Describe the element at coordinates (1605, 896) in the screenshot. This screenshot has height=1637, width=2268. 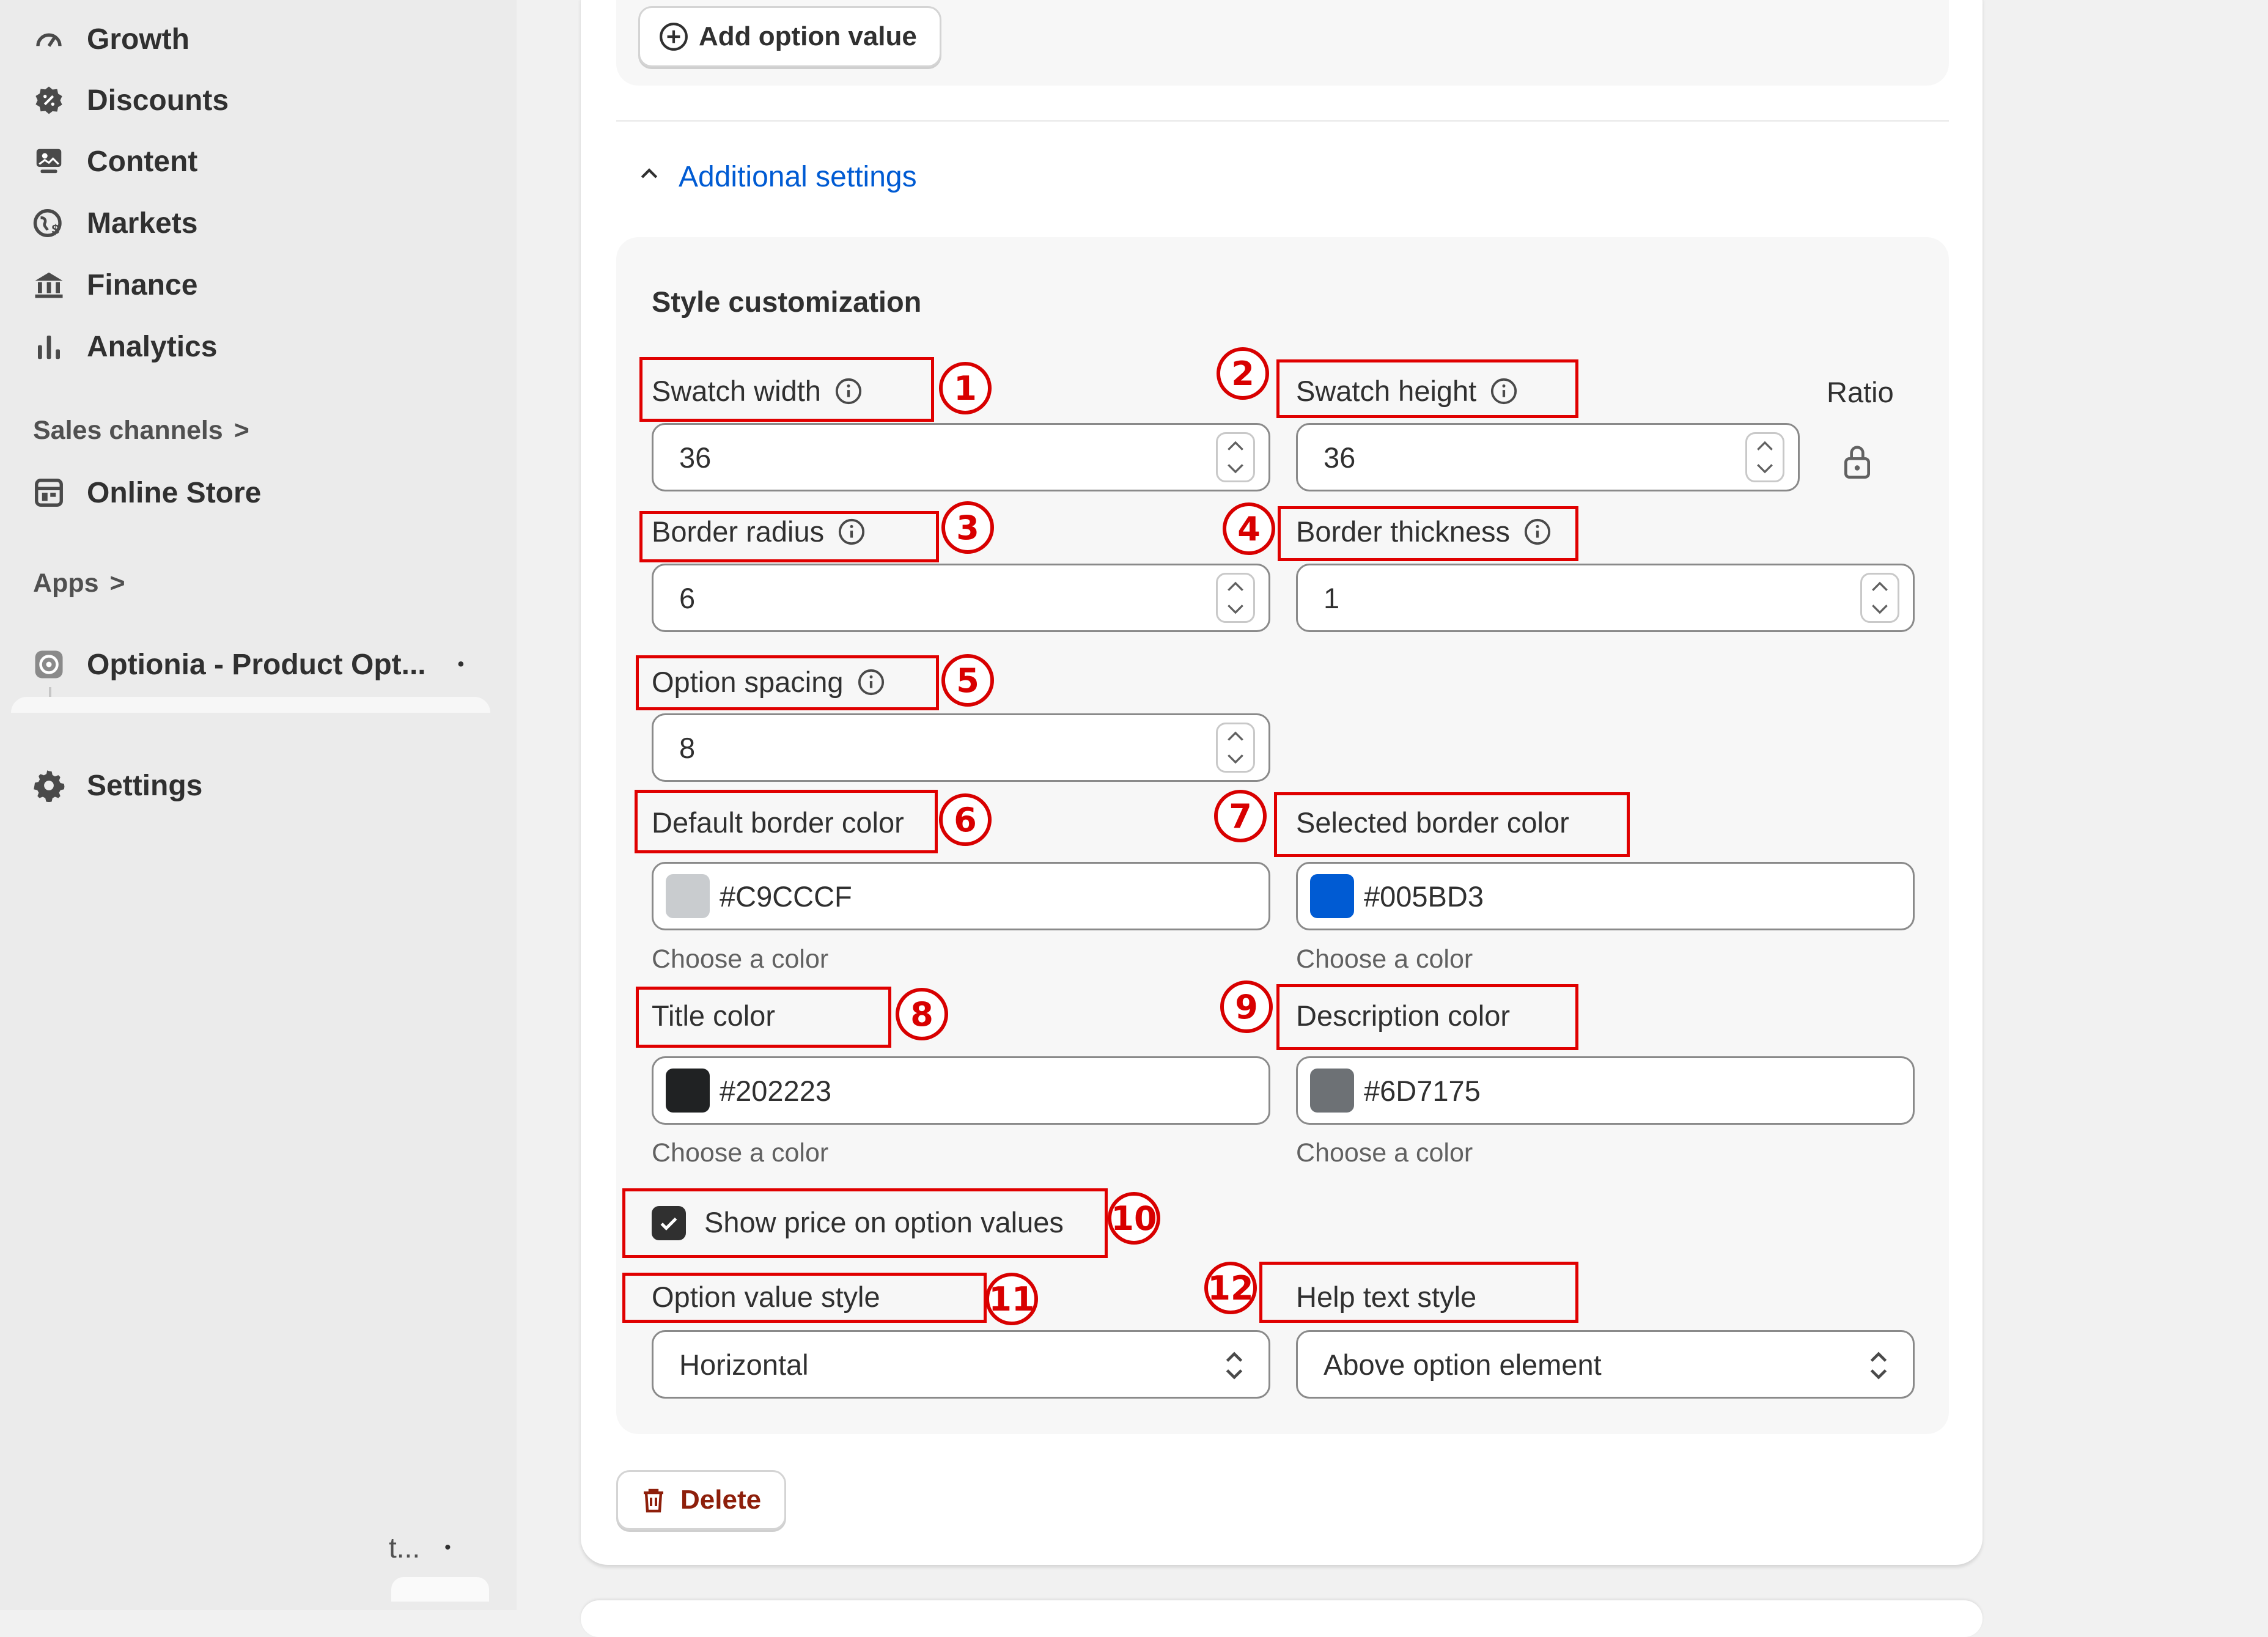
I see `selected-border-color-input: #005BD3` at that location.